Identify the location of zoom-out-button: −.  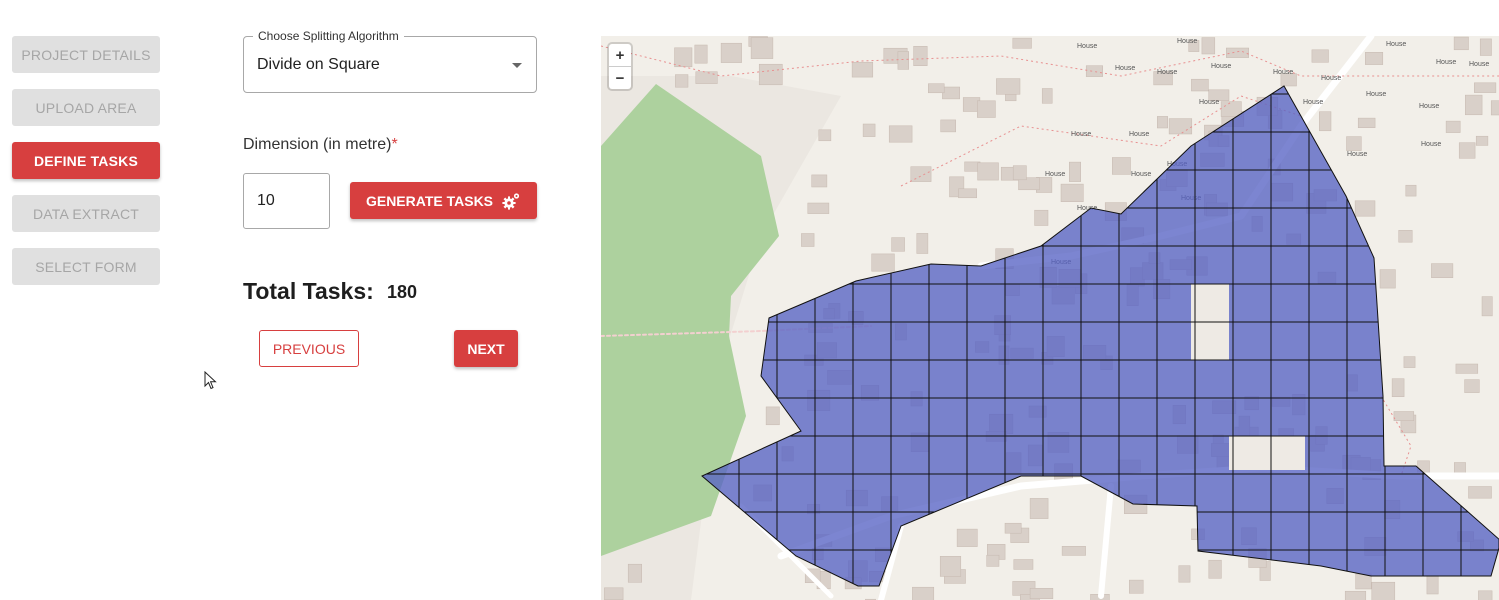
(620, 78).